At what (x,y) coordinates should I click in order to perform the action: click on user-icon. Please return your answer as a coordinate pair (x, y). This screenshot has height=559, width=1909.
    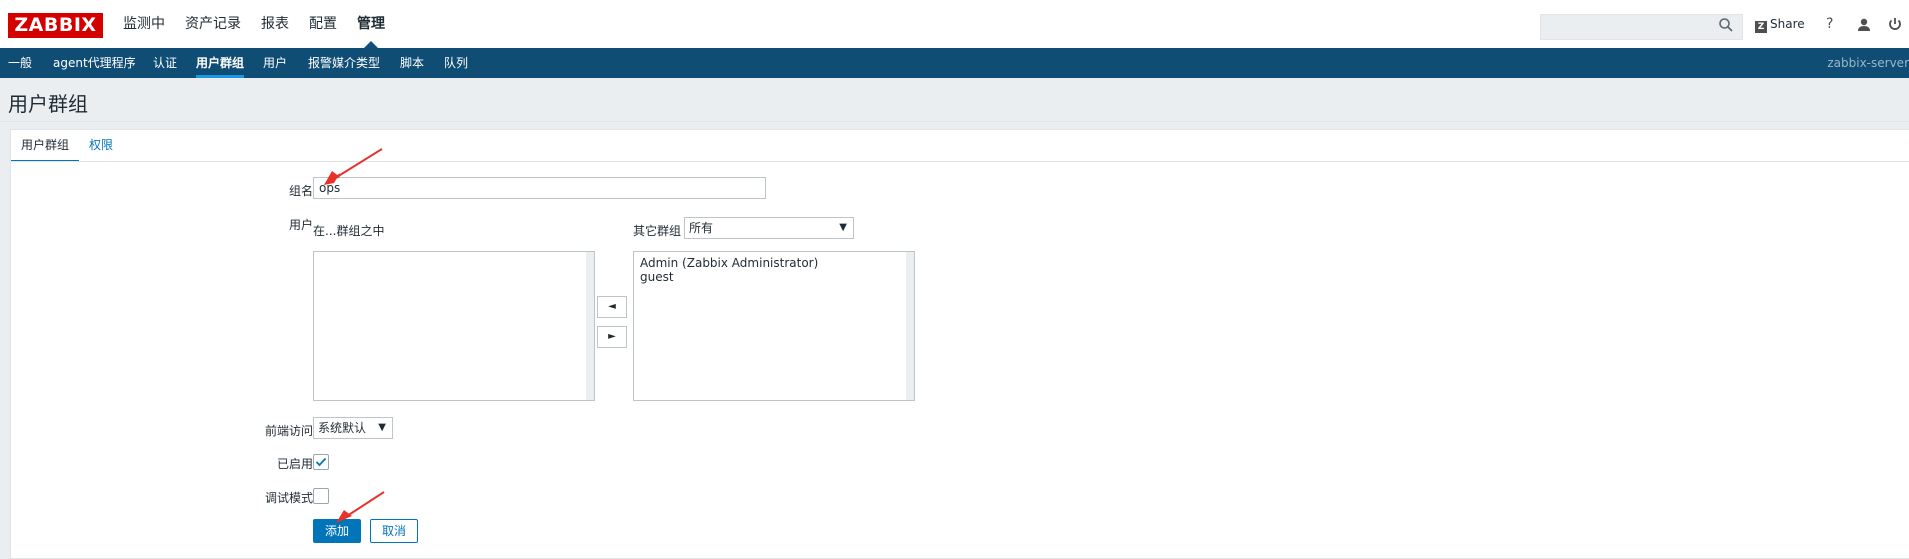
    Looking at the image, I should click on (1864, 25).